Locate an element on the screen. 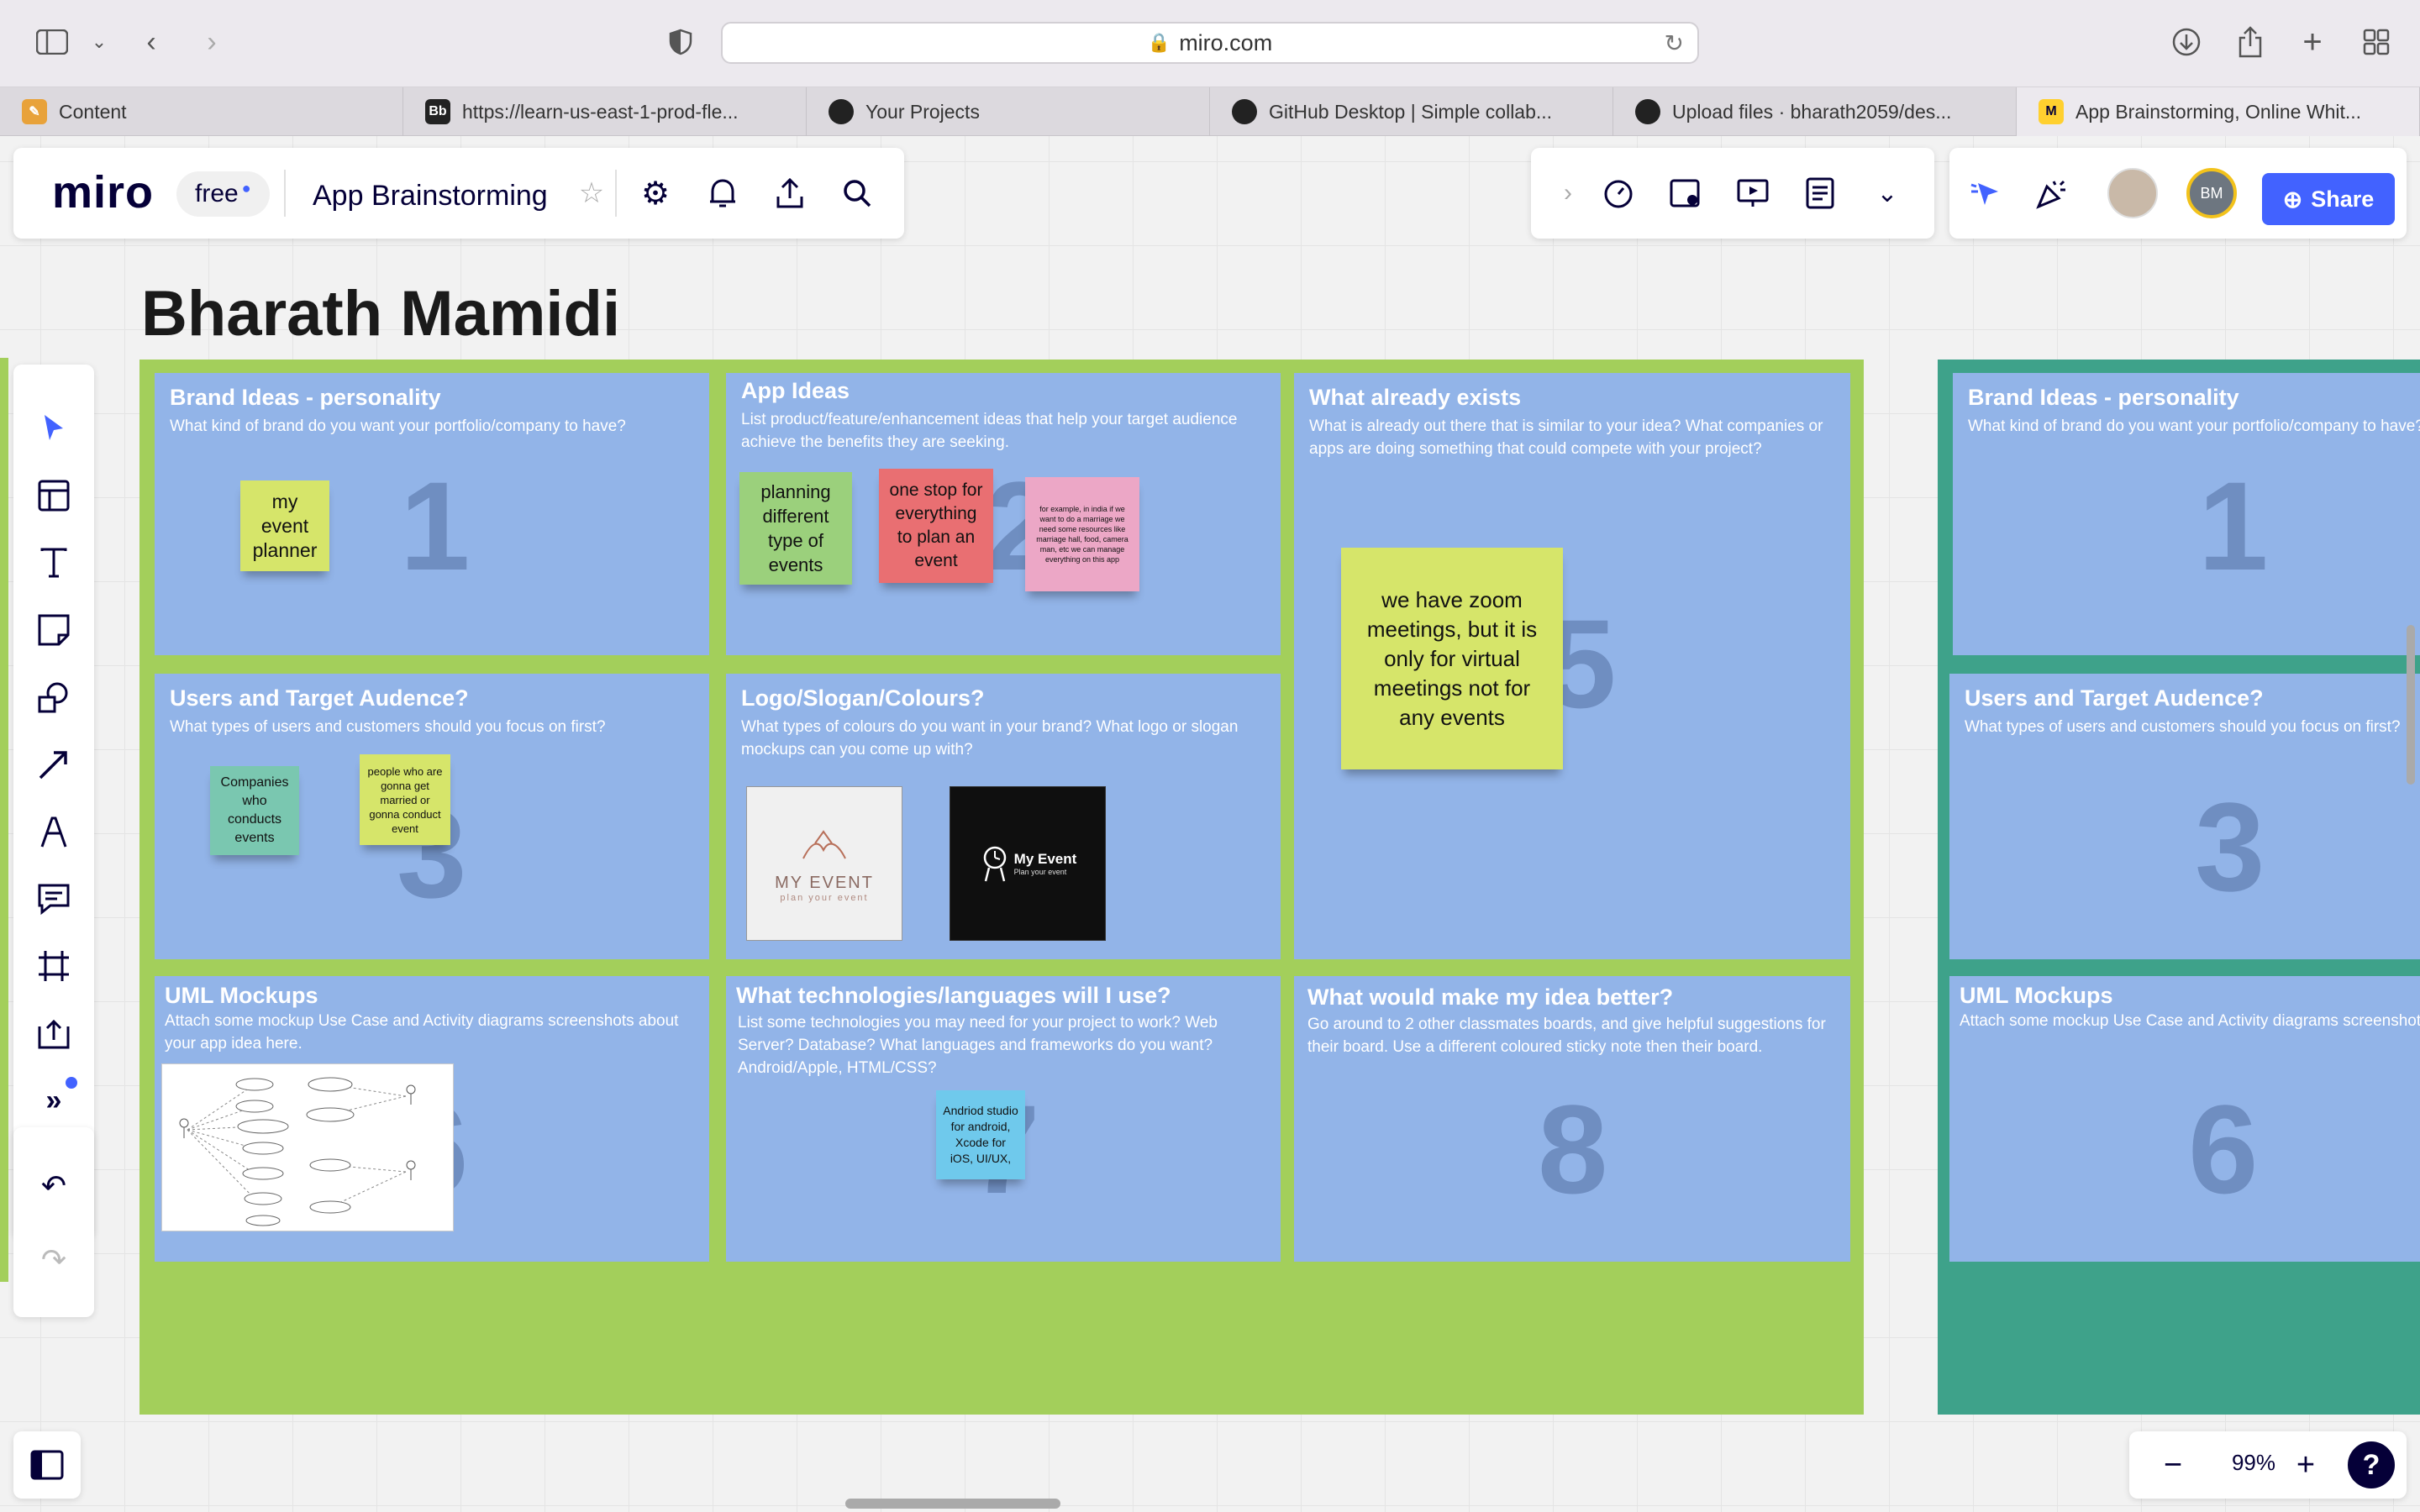 Image resolution: width=2420 pixels, height=1512 pixels. new-tab-icon: + is located at coordinates (2312, 42).